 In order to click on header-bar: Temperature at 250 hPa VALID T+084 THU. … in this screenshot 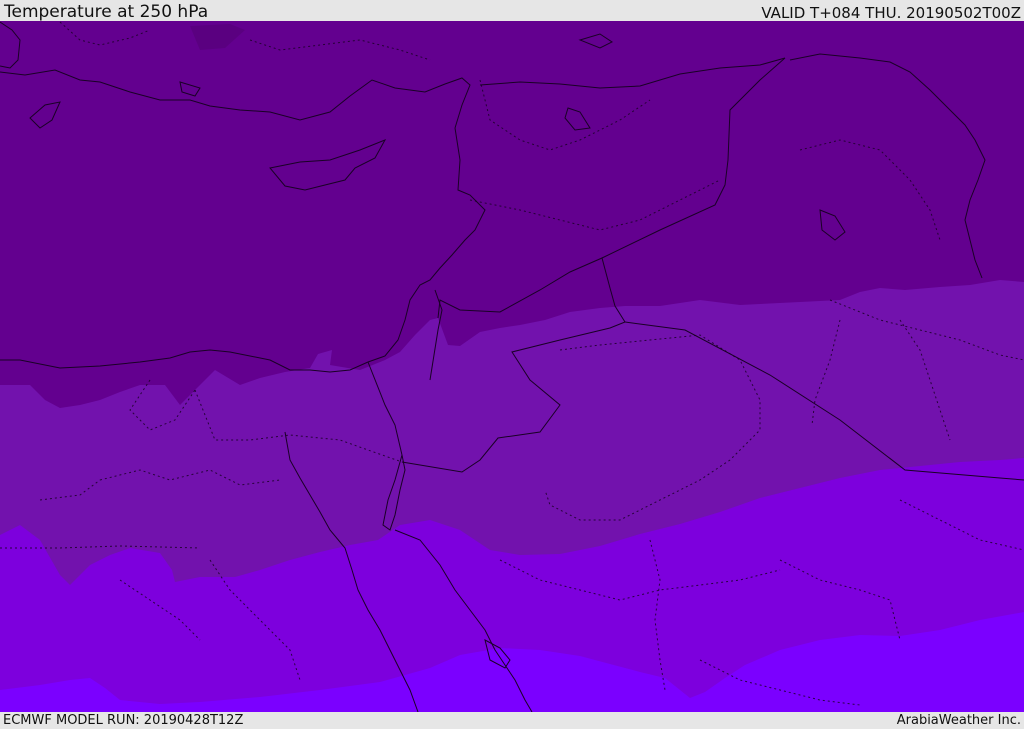, I will do `click(512, 10)`.